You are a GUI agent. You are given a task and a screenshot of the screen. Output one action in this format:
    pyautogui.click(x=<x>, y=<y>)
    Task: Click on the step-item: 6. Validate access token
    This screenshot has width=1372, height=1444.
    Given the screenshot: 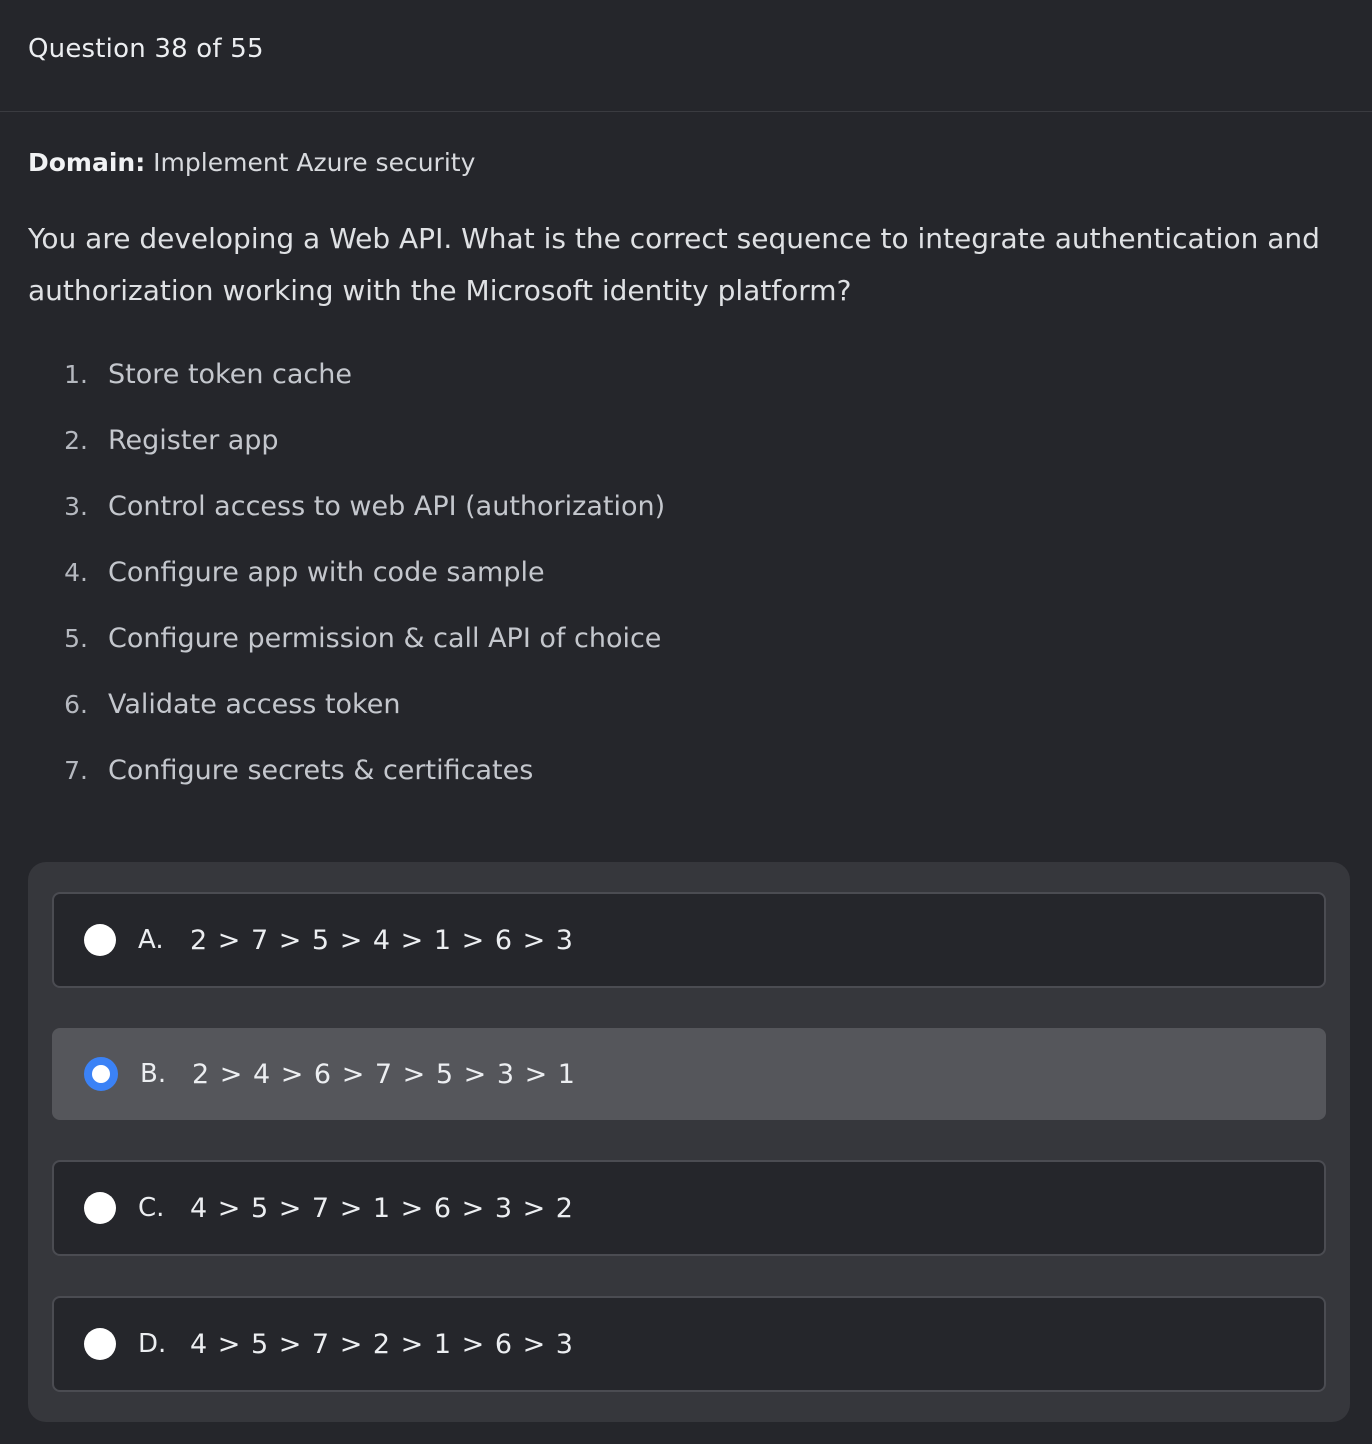 What is the action you would take?
    pyautogui.click(x=696, y=722)
    